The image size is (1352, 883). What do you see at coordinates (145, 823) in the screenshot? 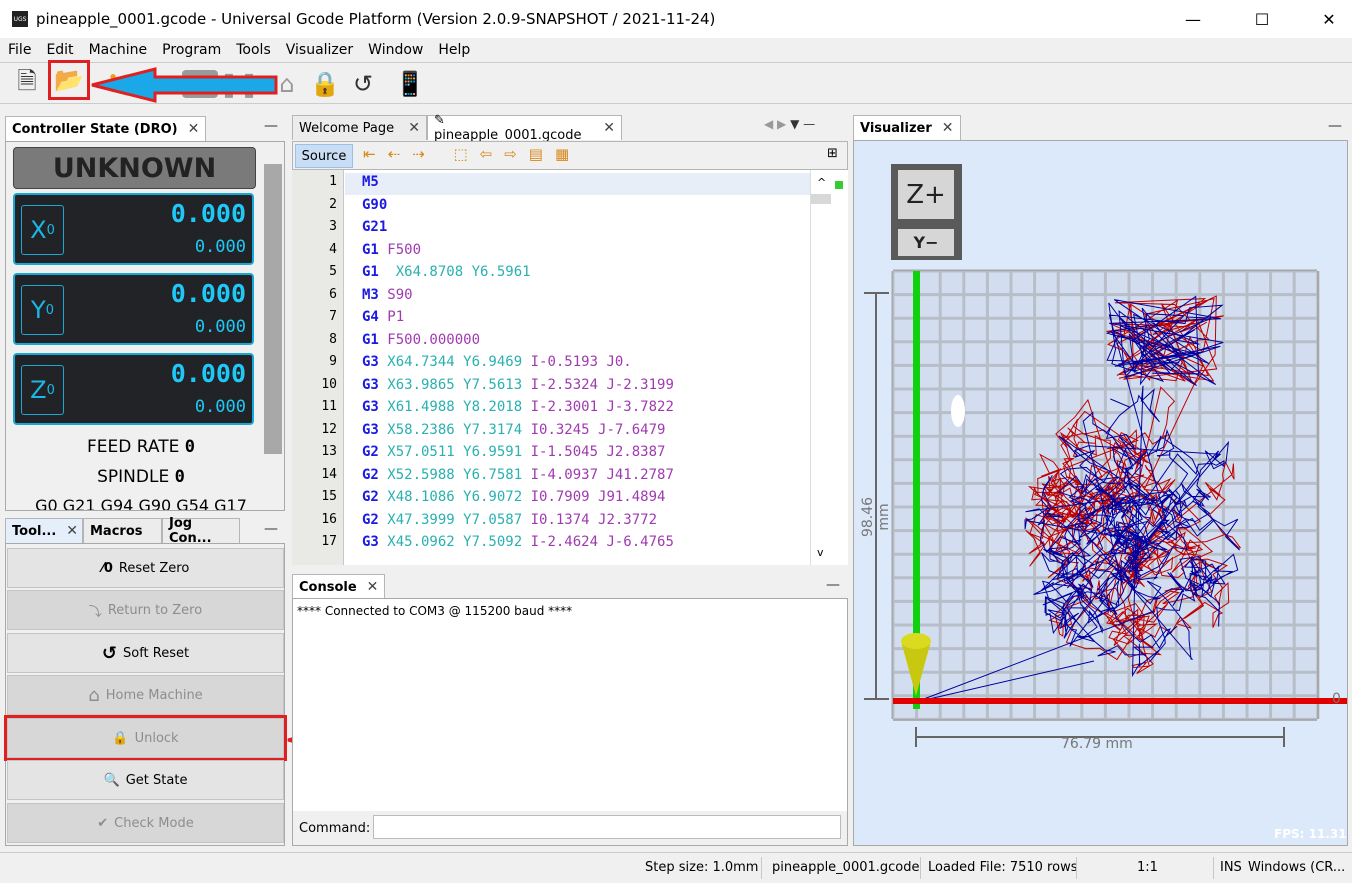
I see `check-mode-button: ✔ Check Mode` at bounding box center [145, 823].